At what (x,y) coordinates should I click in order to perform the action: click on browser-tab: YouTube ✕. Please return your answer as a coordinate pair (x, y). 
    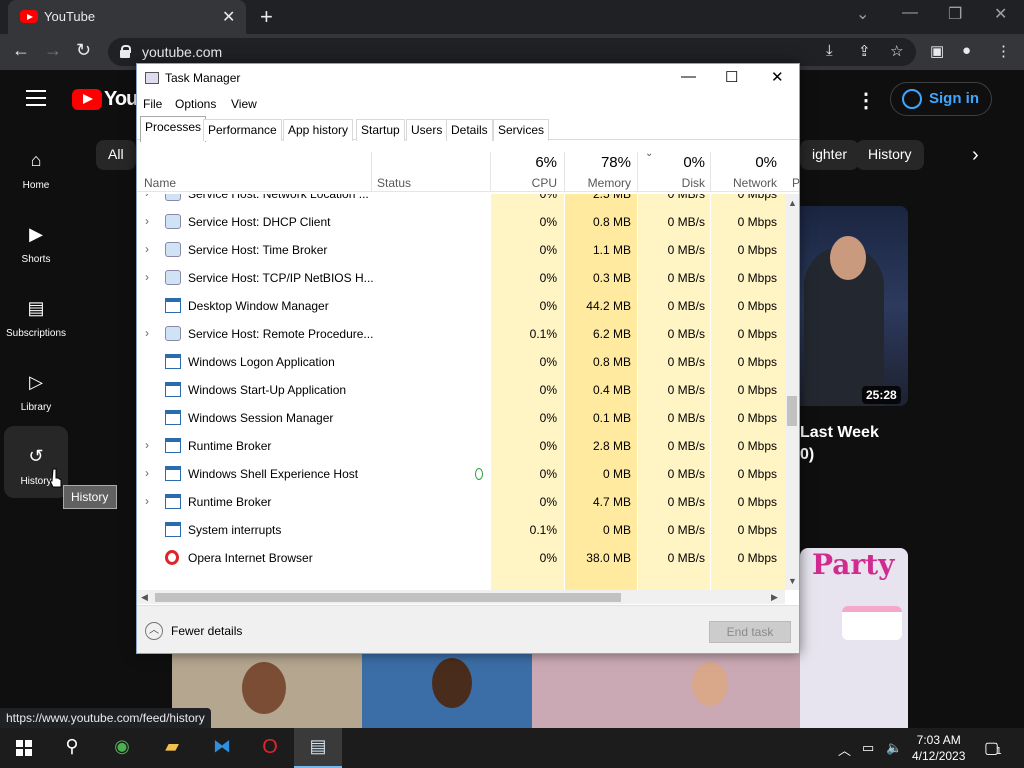
    Looking at the image, I should click on (127, 17).